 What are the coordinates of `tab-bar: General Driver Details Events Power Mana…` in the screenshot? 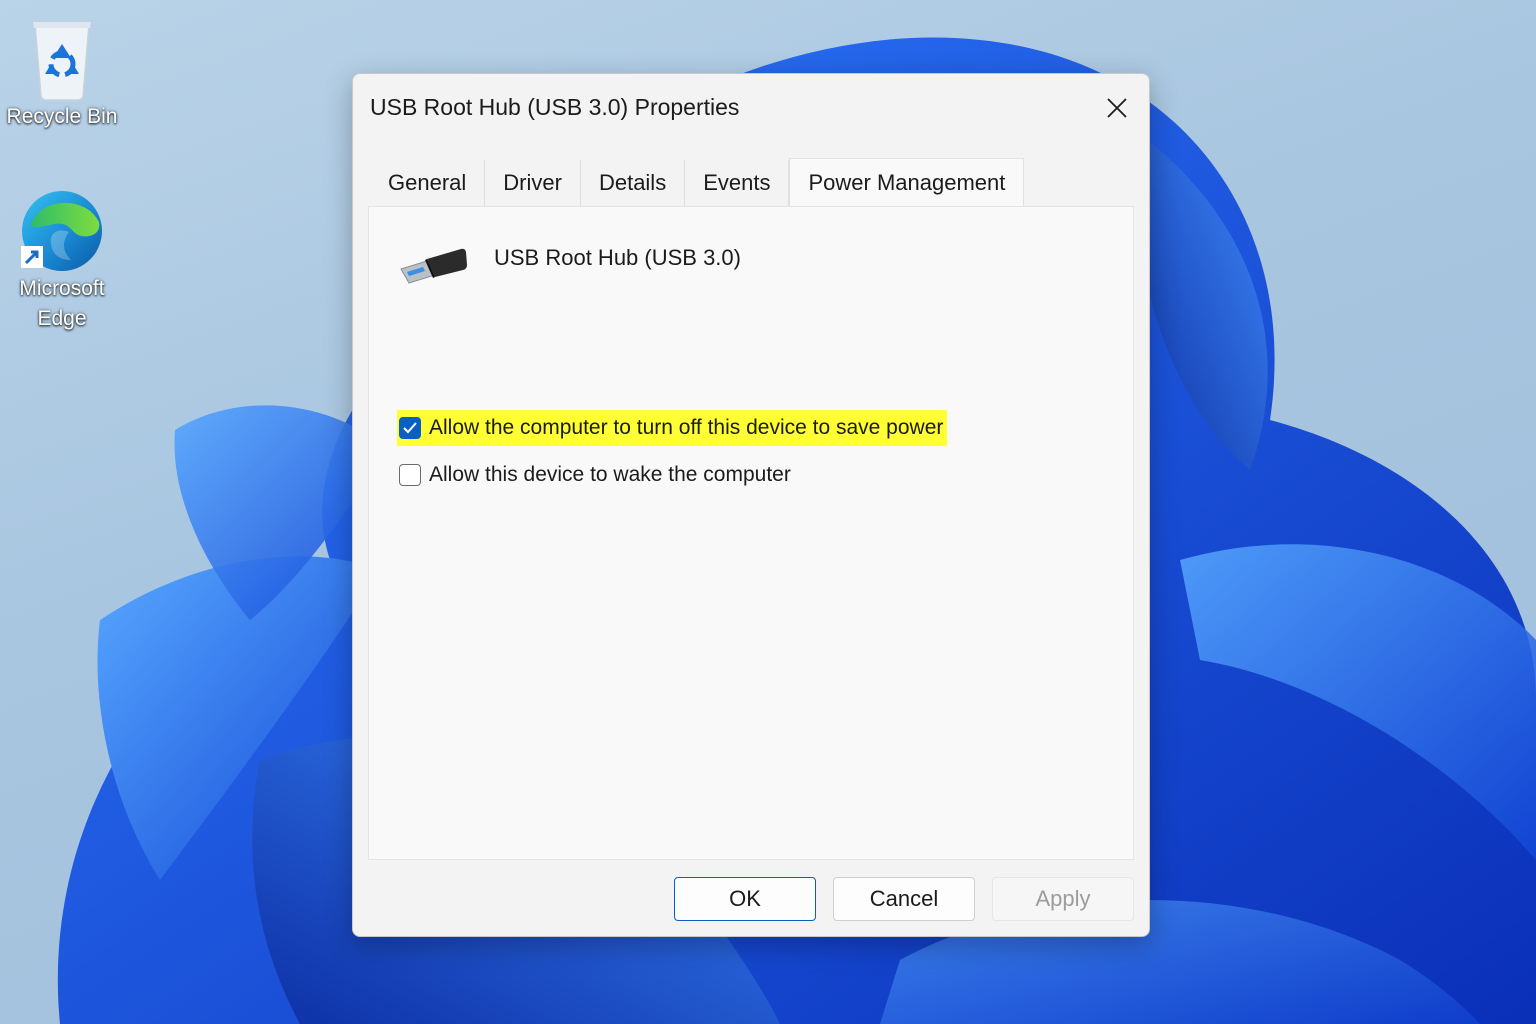 It's located at (697, 182).